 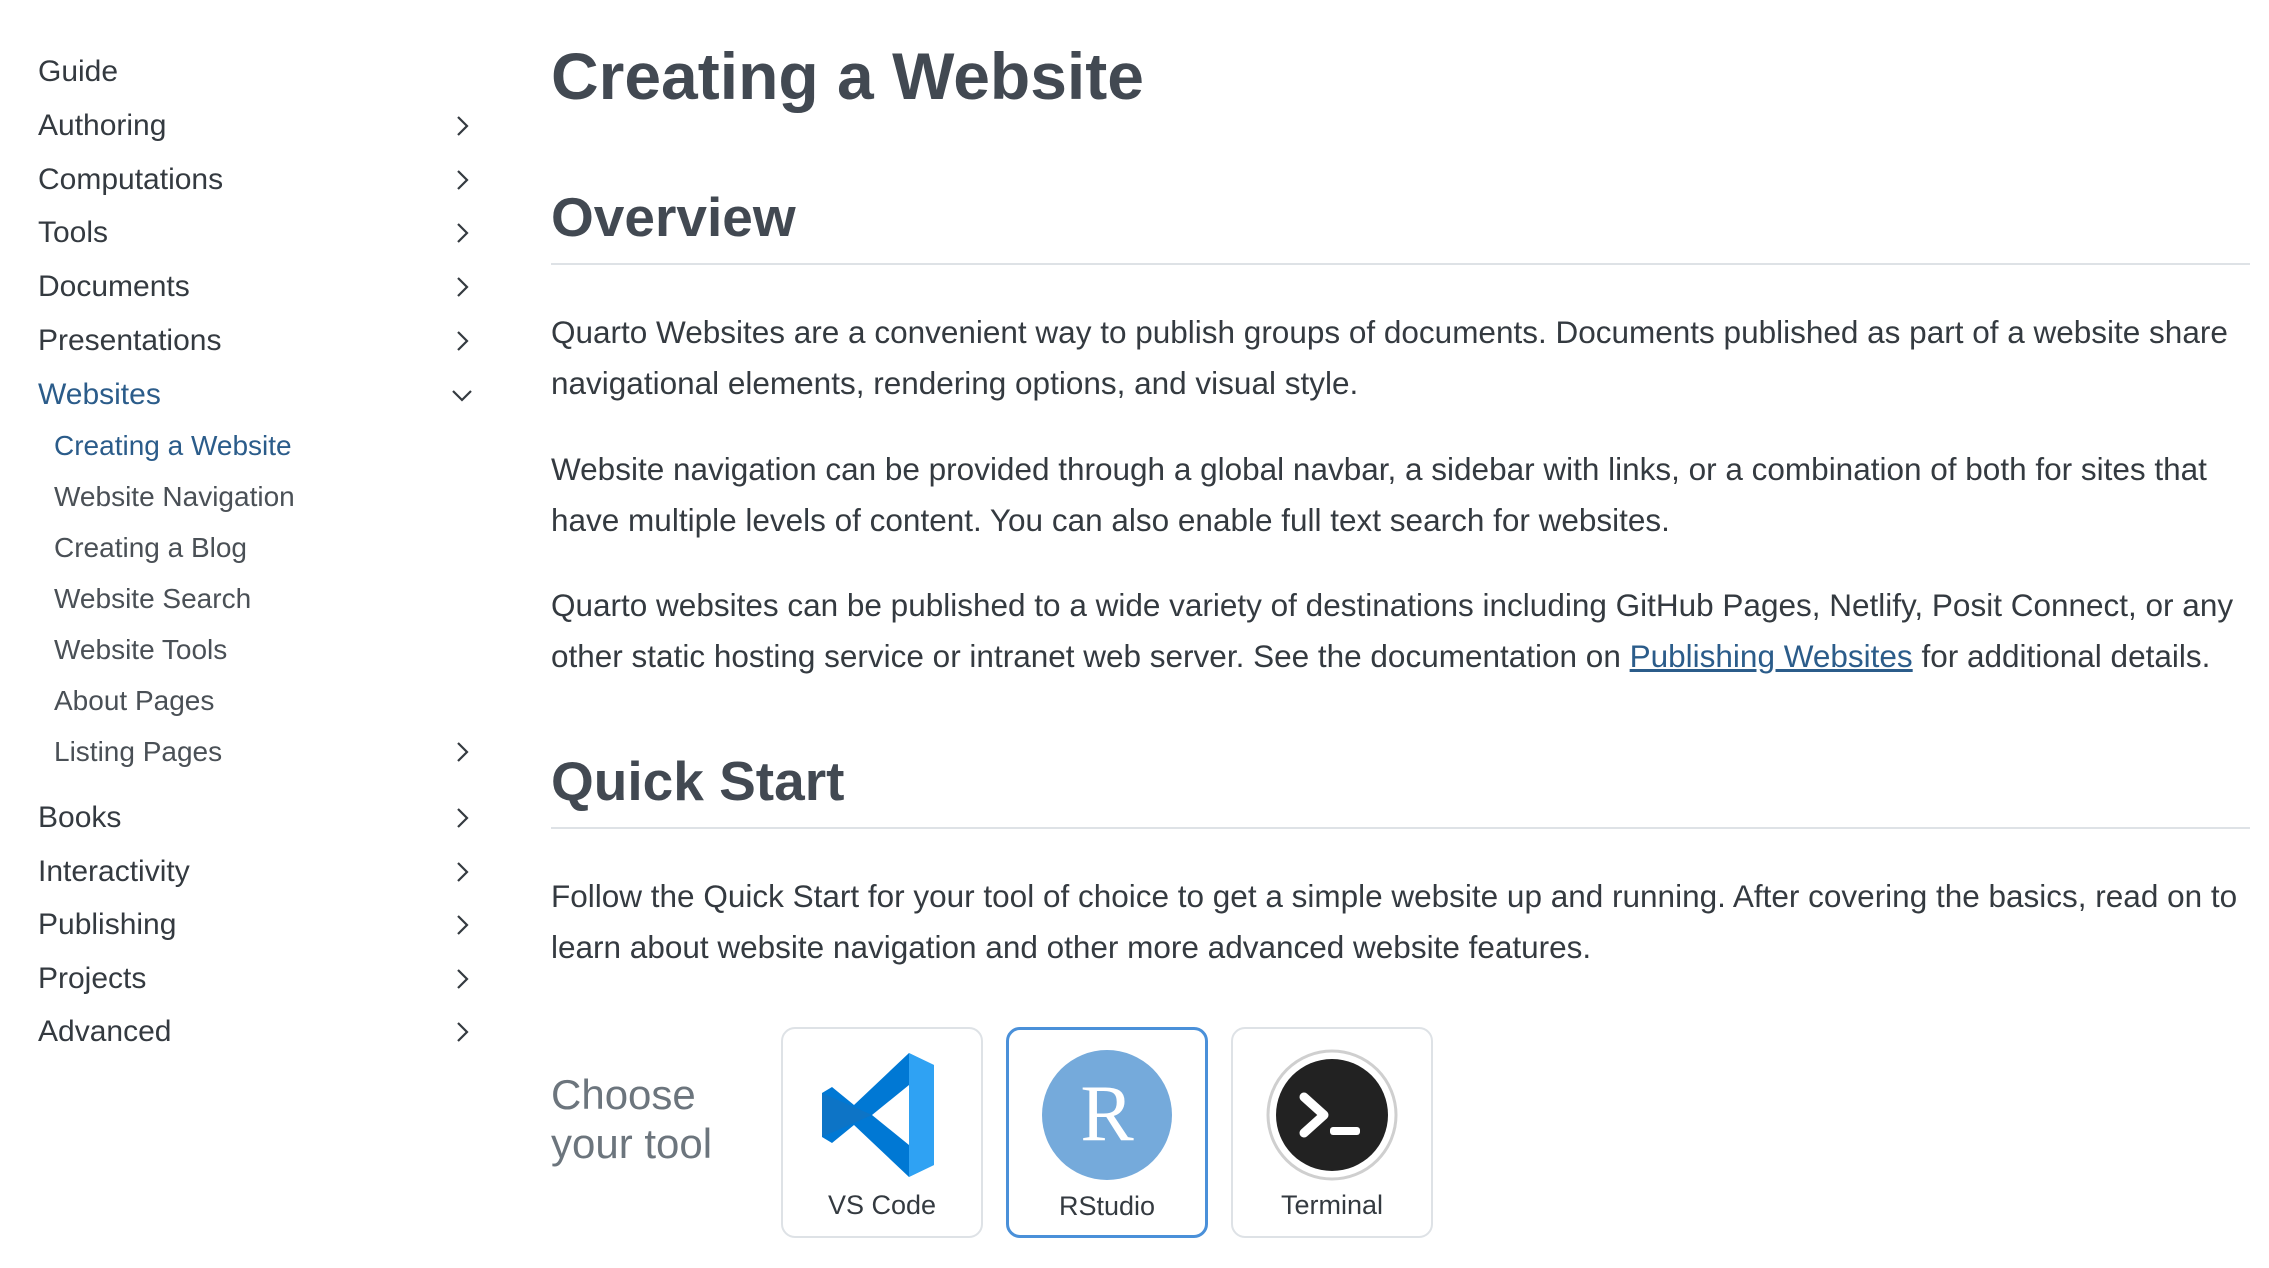 I want to click on sidebar-item-authoring: Authoring, so click(x=256, y=126).